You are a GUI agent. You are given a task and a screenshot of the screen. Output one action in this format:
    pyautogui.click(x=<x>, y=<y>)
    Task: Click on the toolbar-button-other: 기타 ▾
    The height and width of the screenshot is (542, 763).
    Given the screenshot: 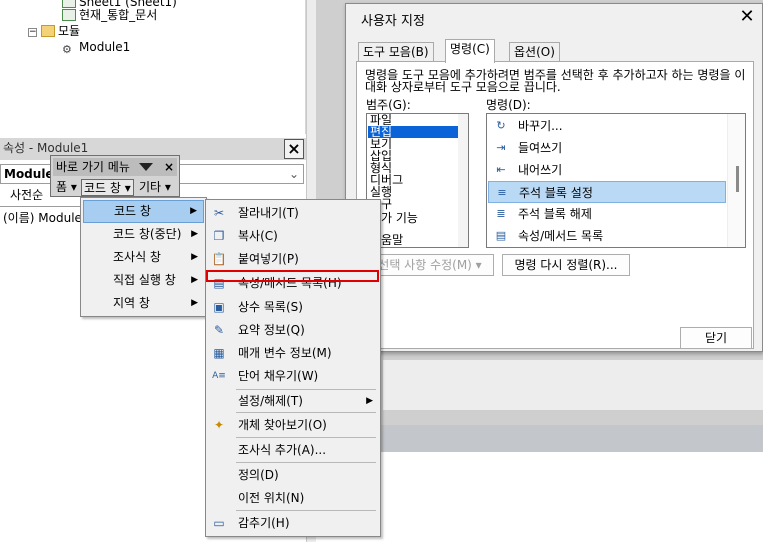 What is the action you would take?
    pyautogui.click(x=155, y=187)
    